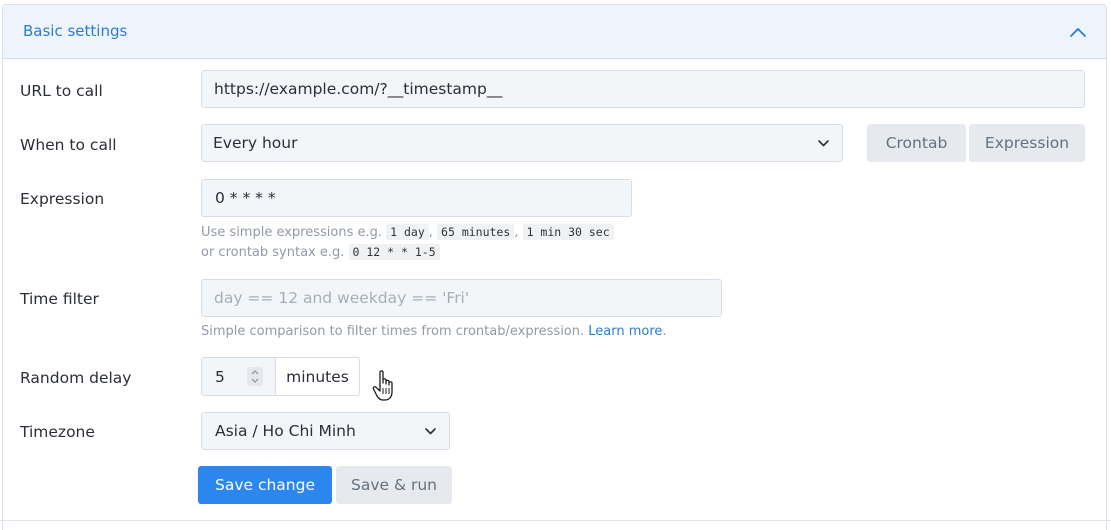 The width and height of the screenshot is (1111, 530). Describe the element at coordinates (59, 299) in the screenshot. I see `time-filter-label: Time filter` at that location.